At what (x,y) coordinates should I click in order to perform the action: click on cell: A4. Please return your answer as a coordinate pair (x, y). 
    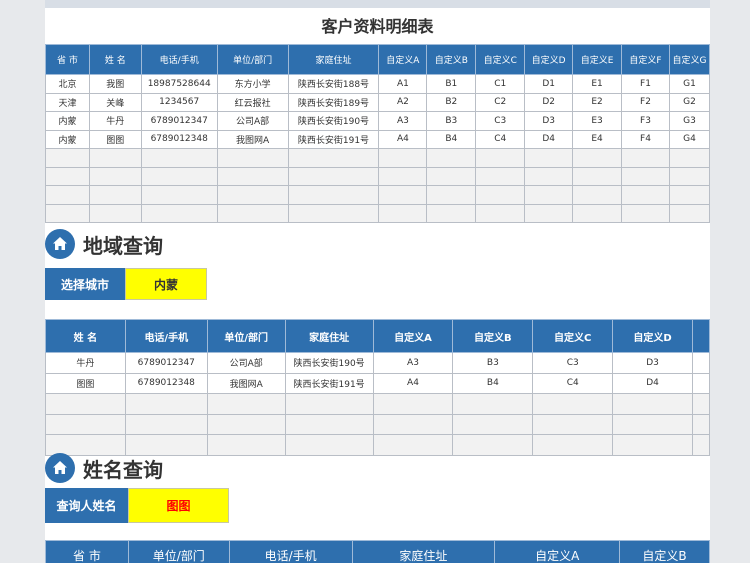
    Looking at the image, I should click on (413, 383).